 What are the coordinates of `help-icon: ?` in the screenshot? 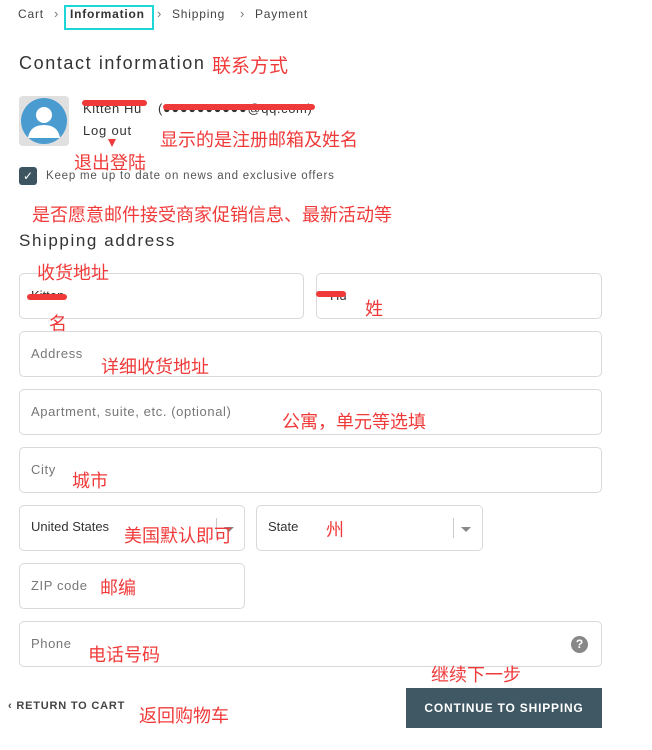 It's located at (579, 644).